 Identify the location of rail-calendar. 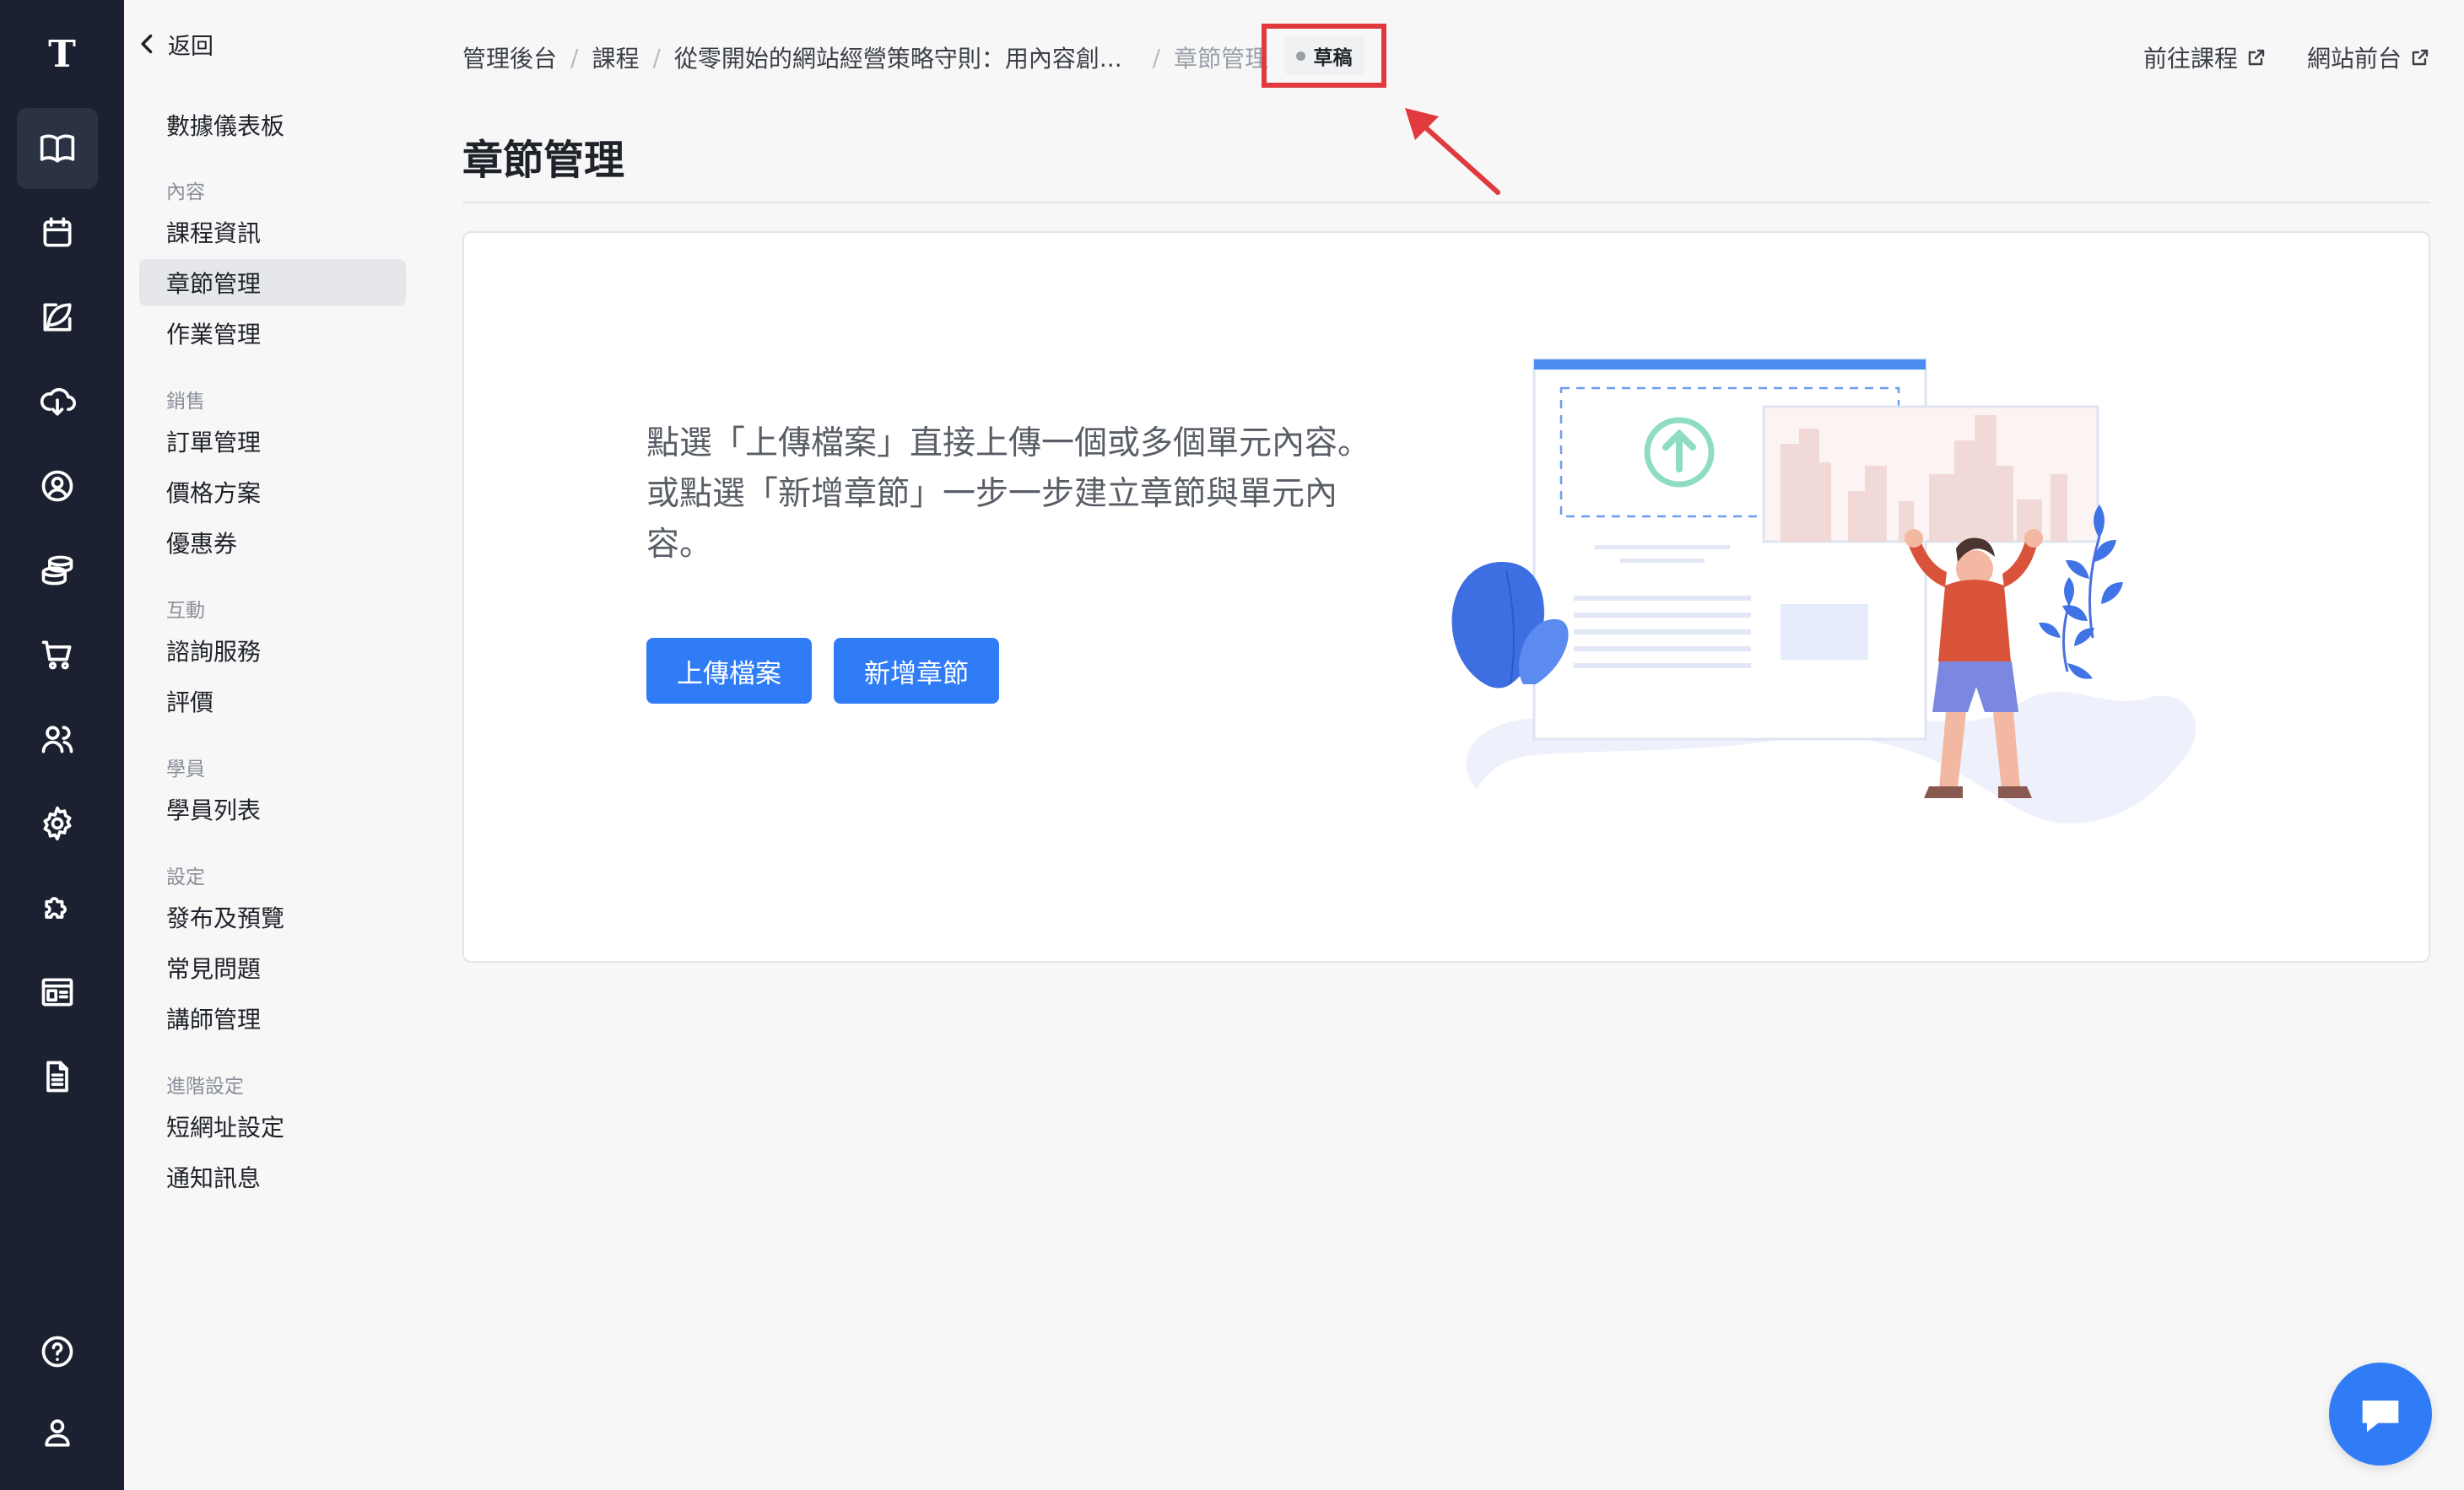
(57, 232).